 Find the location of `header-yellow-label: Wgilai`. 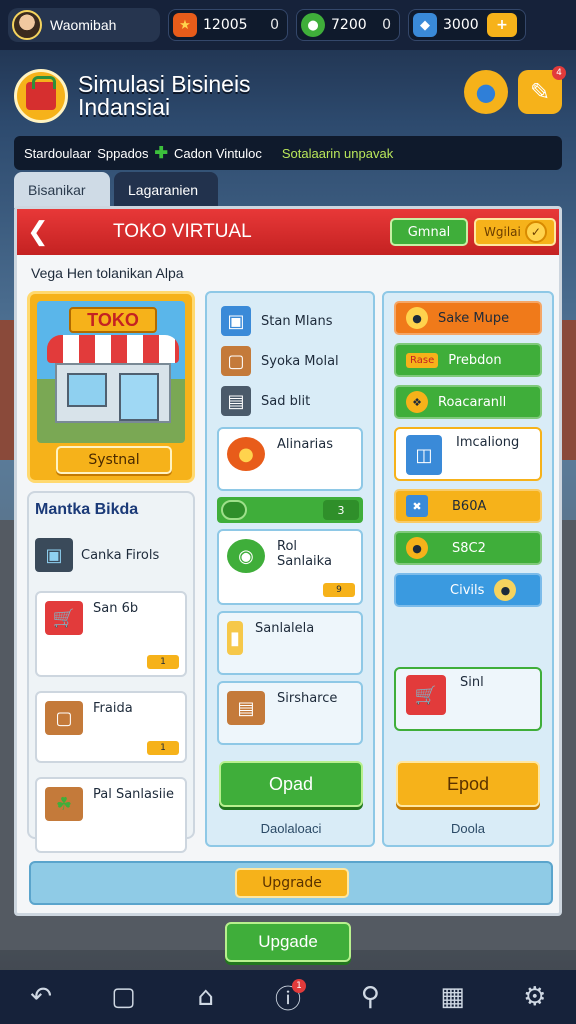

header-yellow-label: Wgilai is located at coordinates (502, 232).